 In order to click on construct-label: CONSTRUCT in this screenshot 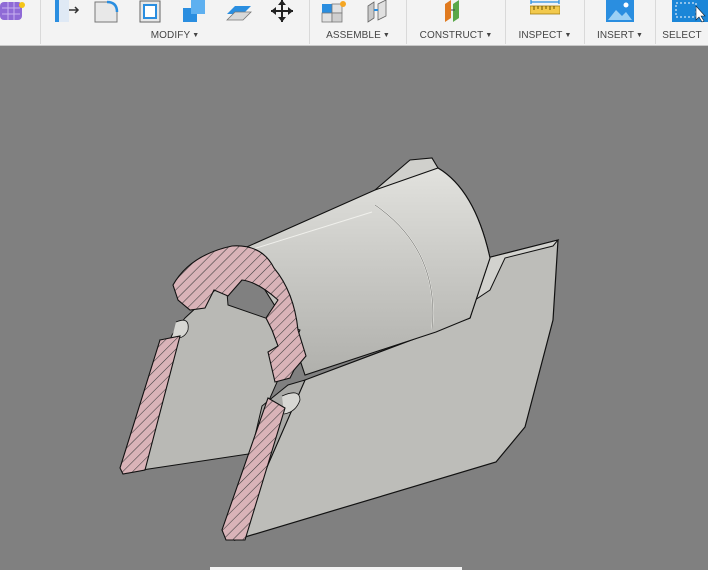, I will do `click(451, 35)`.